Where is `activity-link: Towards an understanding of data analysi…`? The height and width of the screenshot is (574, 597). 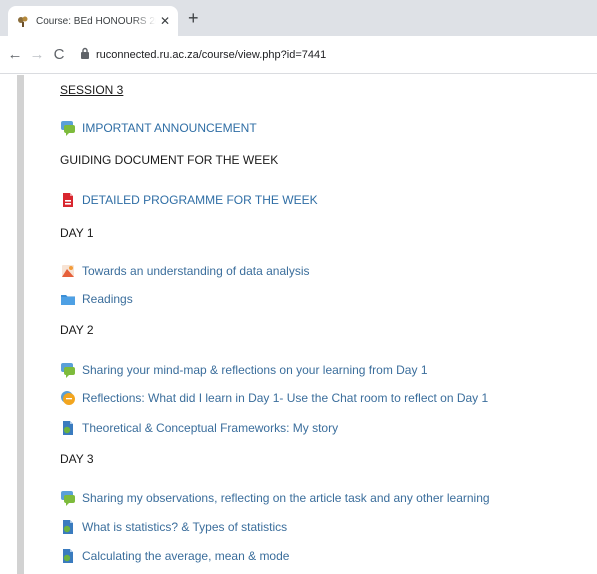 activity-link: Towards an understanding of data analysi… is located at coordinates (195, 271).